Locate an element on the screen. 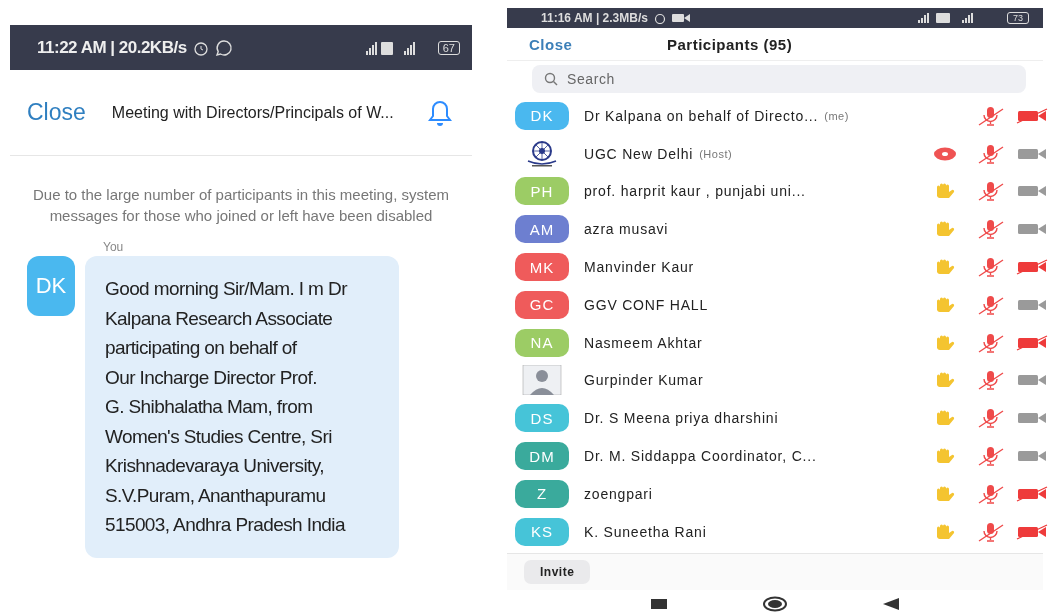  bell-icon is located at coordinates (440, 112).